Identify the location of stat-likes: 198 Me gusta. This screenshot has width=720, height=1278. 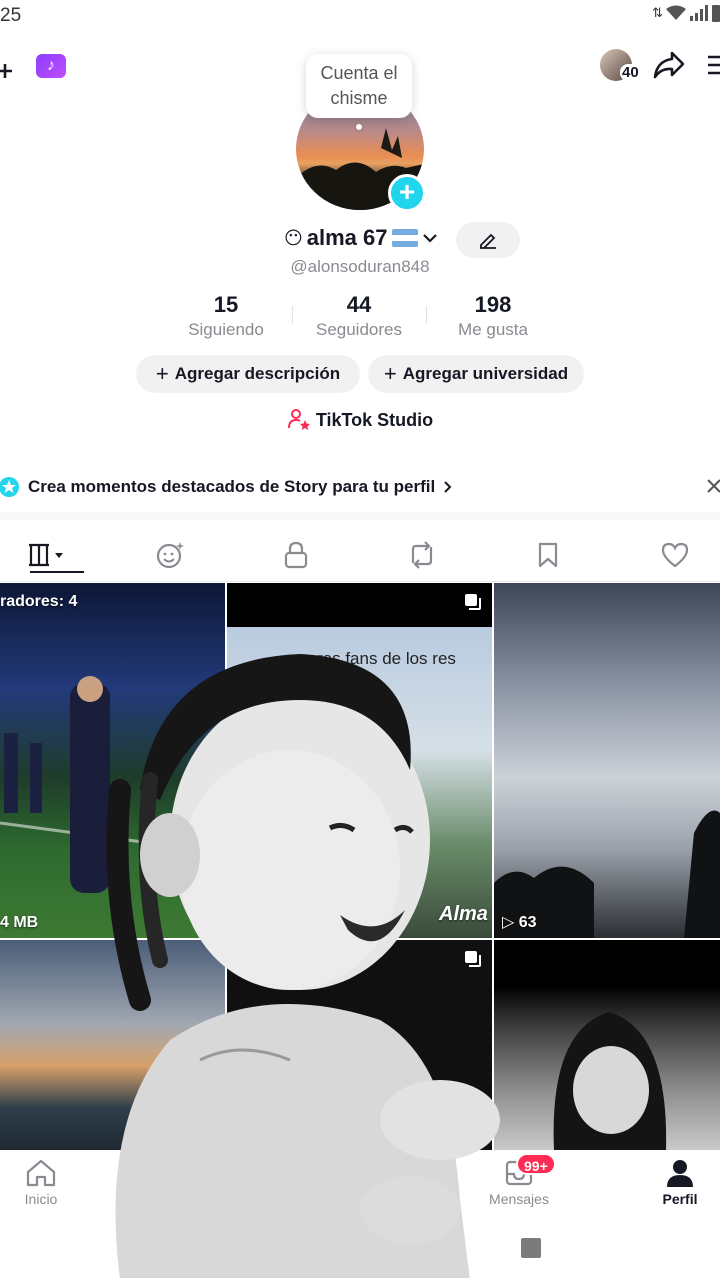
(493, 316).